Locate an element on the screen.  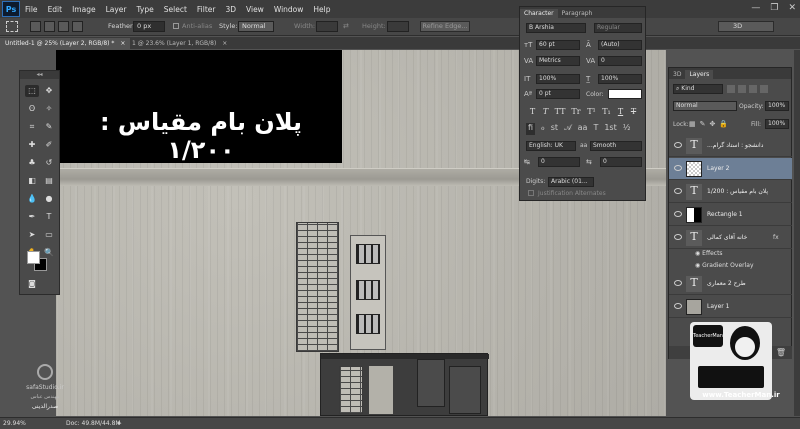
underline-button: T is located at coordinates (620, 112).